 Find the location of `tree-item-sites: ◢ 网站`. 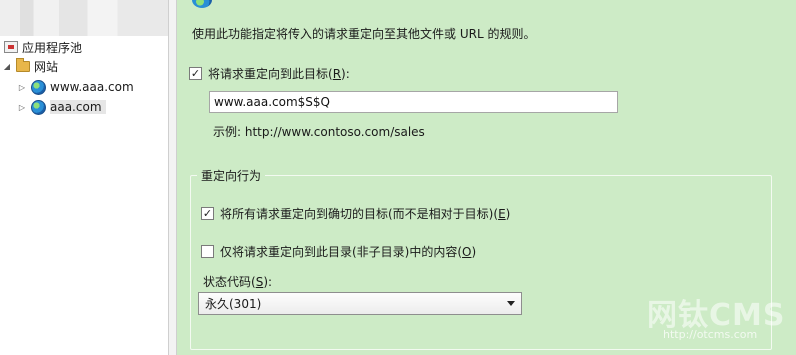

tree-item-sites: ◢ 网站 is located at coordinates (30, 66).